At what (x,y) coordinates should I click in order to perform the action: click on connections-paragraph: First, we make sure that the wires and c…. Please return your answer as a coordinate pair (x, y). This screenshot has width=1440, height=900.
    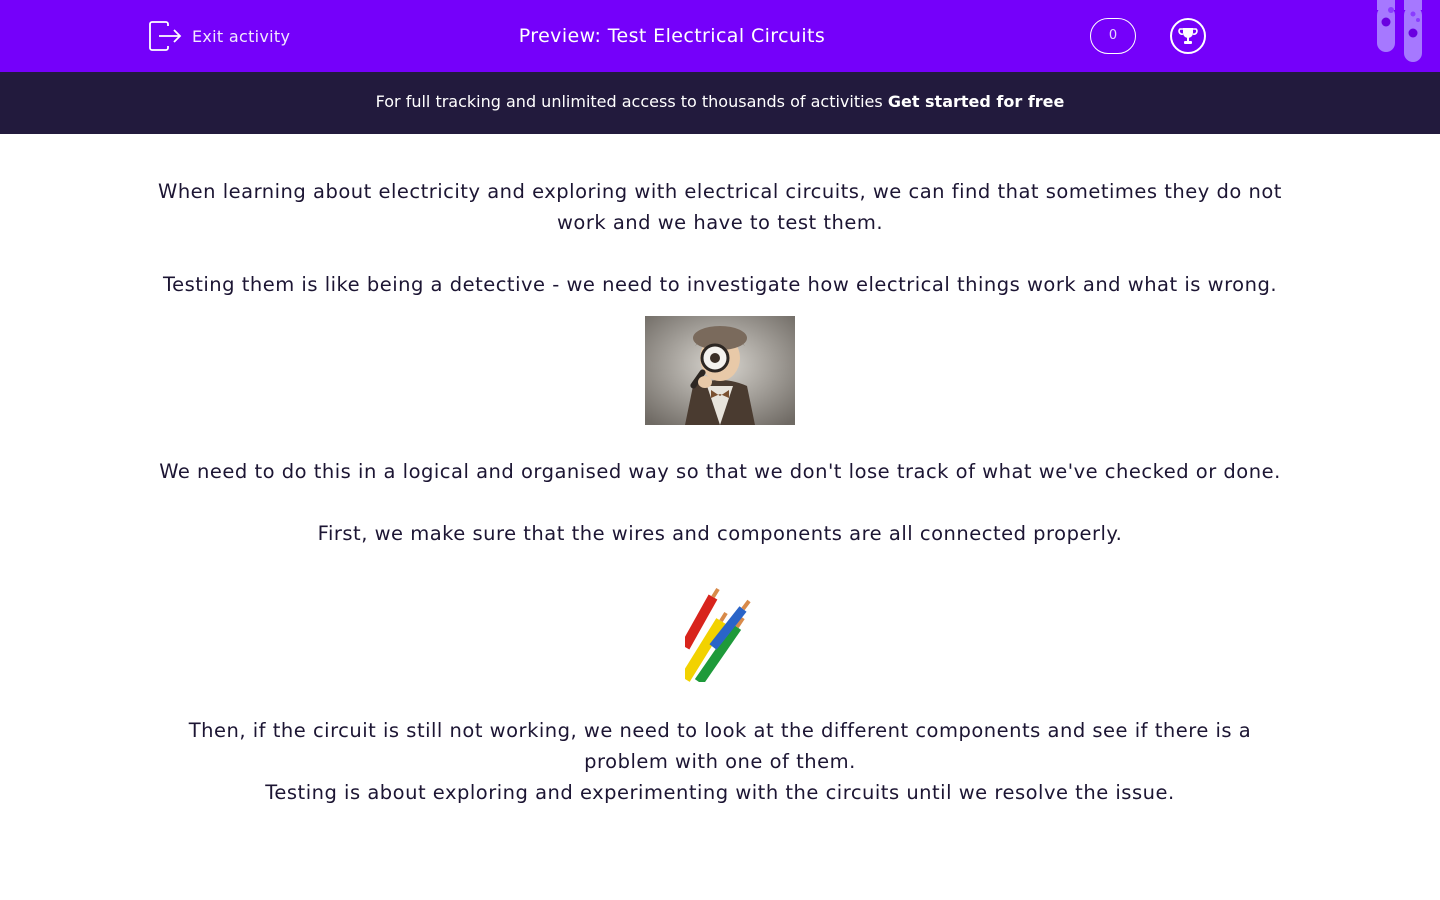
    Looking at the image, I should click on (720, 533).